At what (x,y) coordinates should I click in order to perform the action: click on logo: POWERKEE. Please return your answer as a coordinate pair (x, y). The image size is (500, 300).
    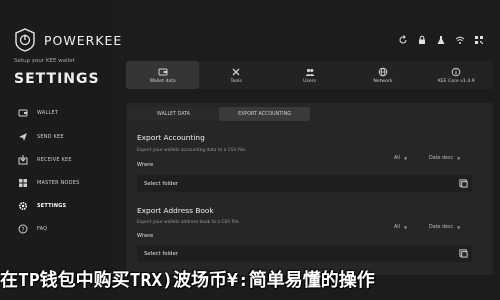
    Looking at the image, I should click on (68, 40).